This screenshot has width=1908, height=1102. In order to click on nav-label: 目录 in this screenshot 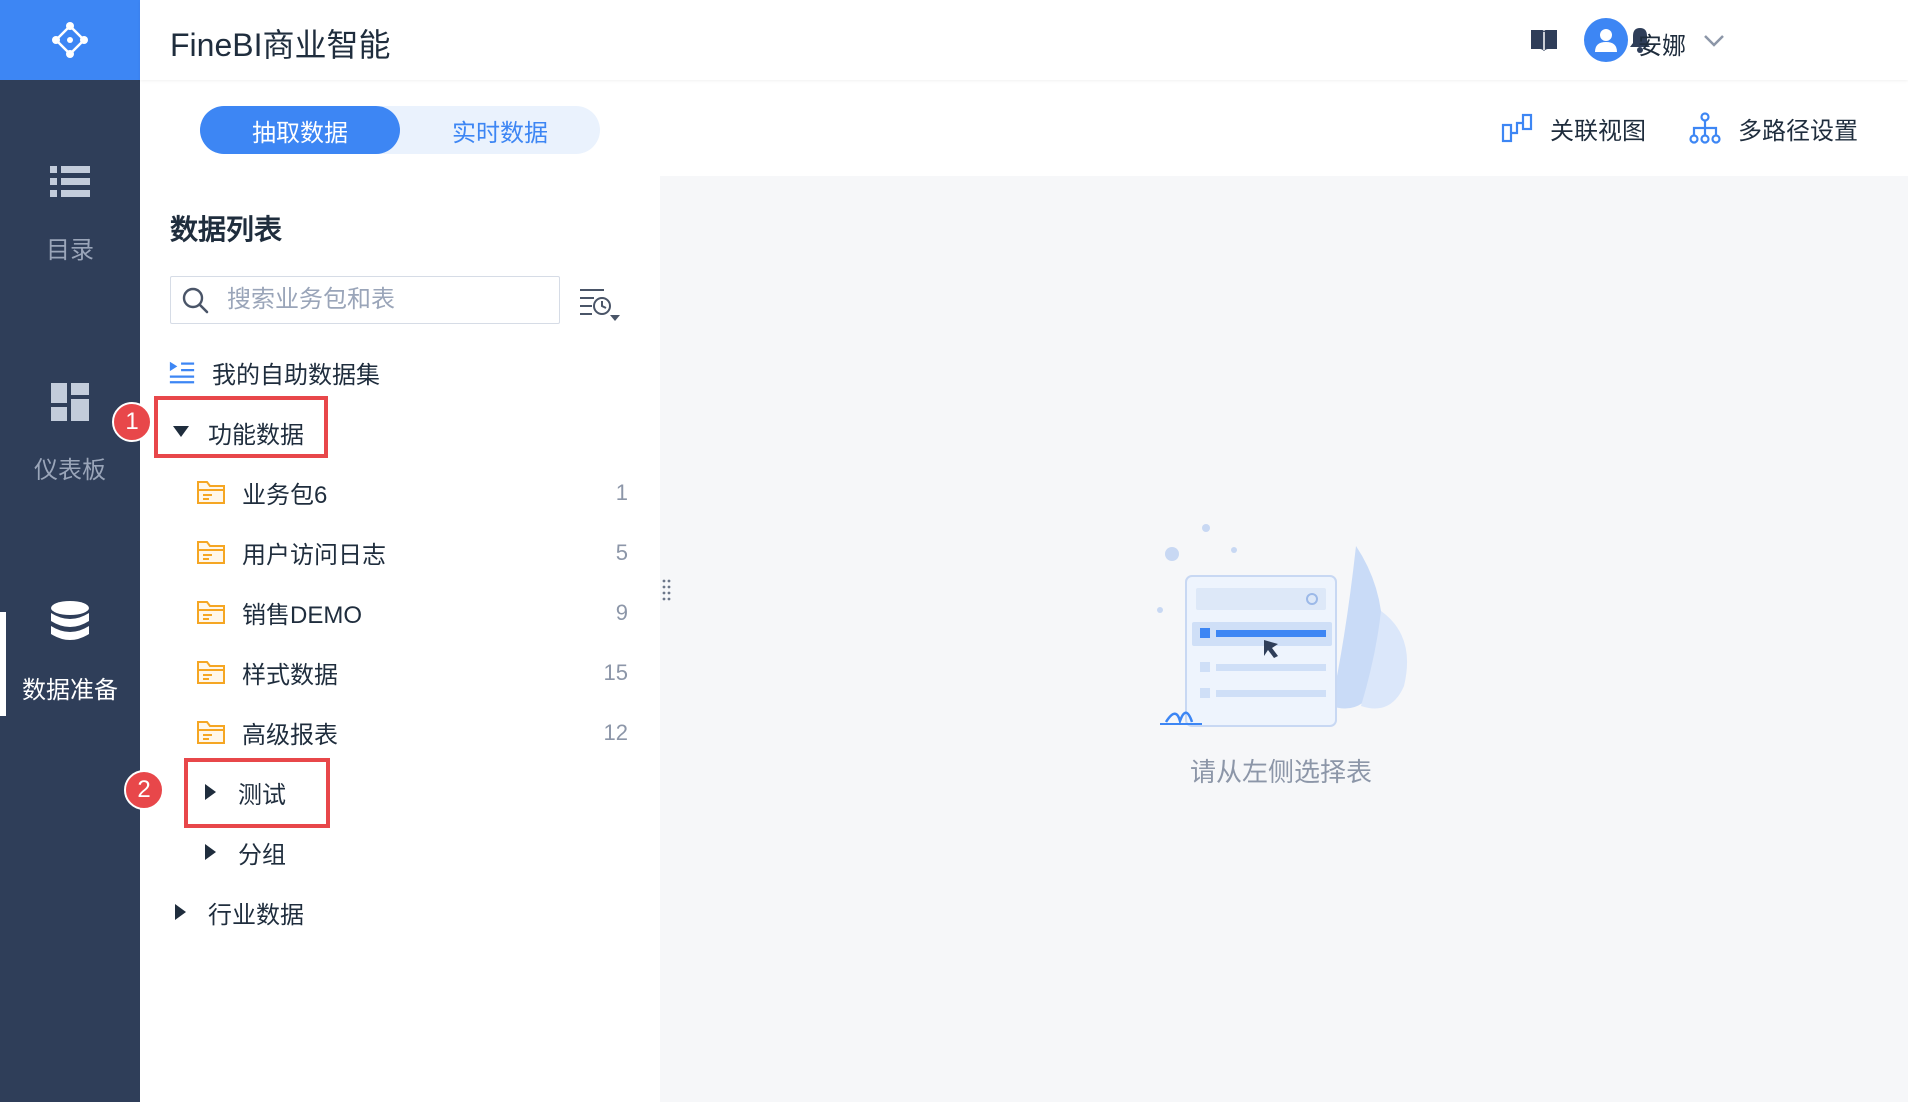, I will do `click(70, 250)`.